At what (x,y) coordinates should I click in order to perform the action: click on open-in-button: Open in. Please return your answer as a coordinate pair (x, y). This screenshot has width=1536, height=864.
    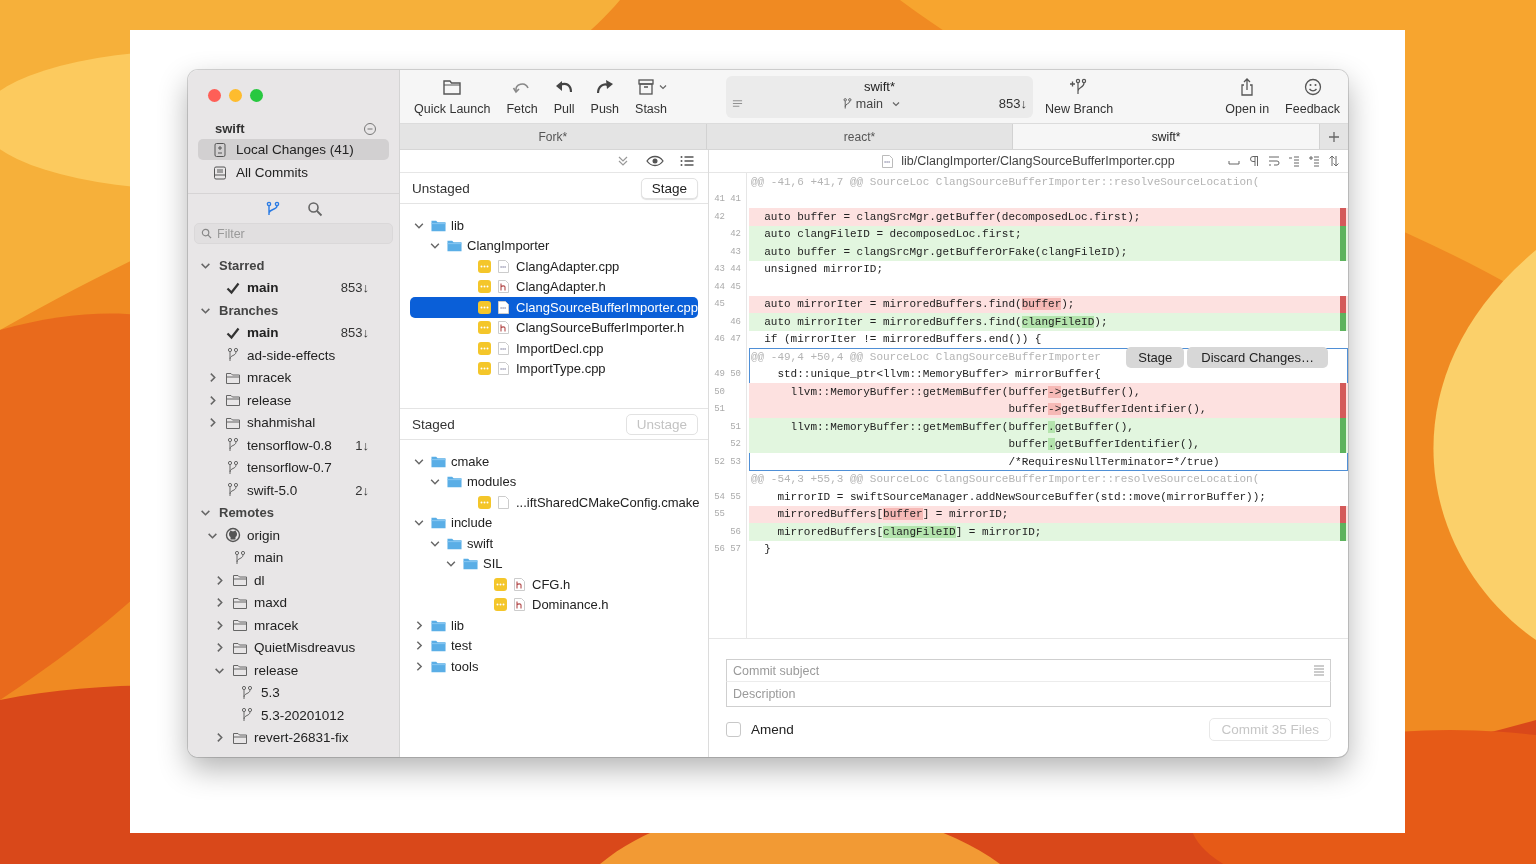
    Looking at the image, I should click on (1247, 96).